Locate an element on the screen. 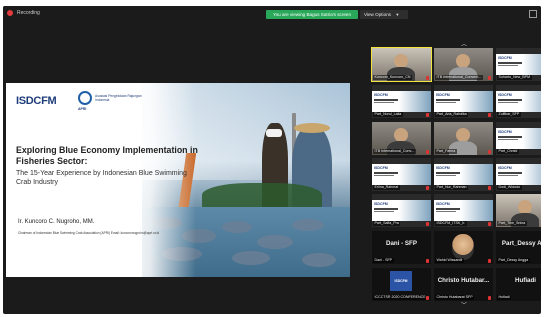 The height and width of the screenshot is (317, 544). participant-tile: ISDCFM ICCCTSR 2020 CONFERENCE is located at coordinates (401, 284).